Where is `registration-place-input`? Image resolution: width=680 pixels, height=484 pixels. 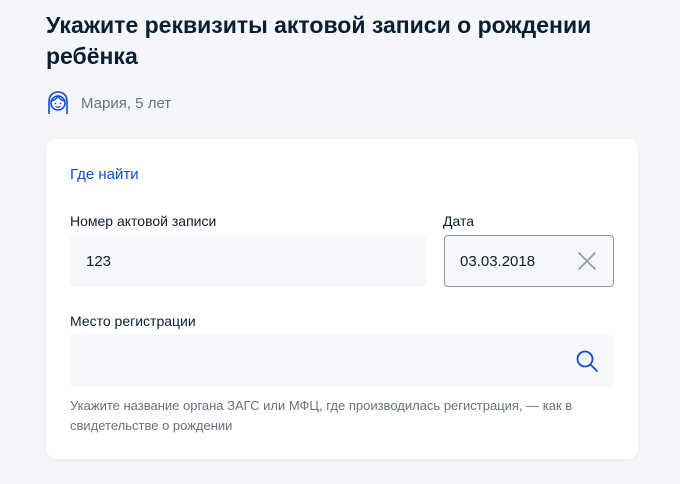
registration-place-input is located at coordinates (326, 361).